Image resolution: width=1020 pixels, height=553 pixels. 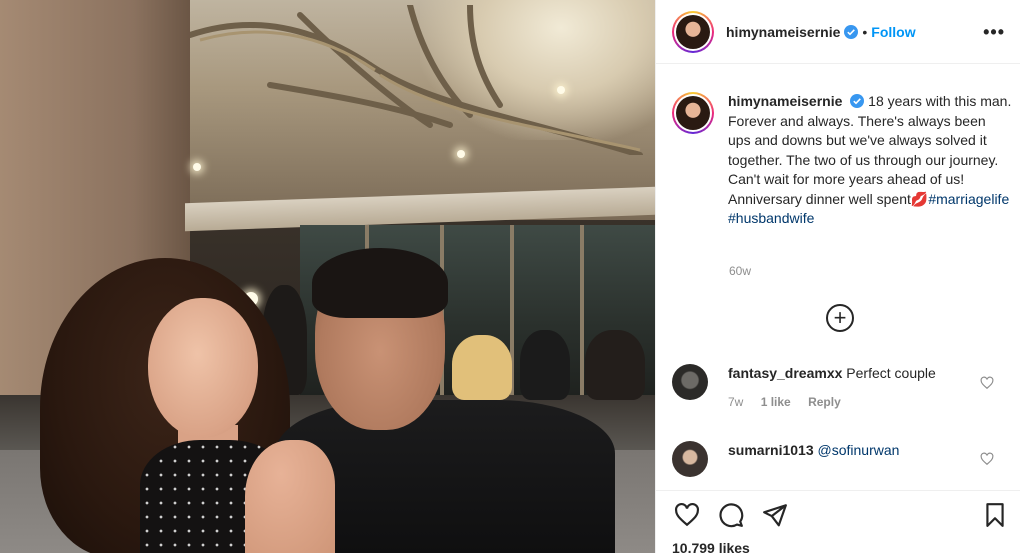 I want to click on author-avatar, so click(x=693, y=31).